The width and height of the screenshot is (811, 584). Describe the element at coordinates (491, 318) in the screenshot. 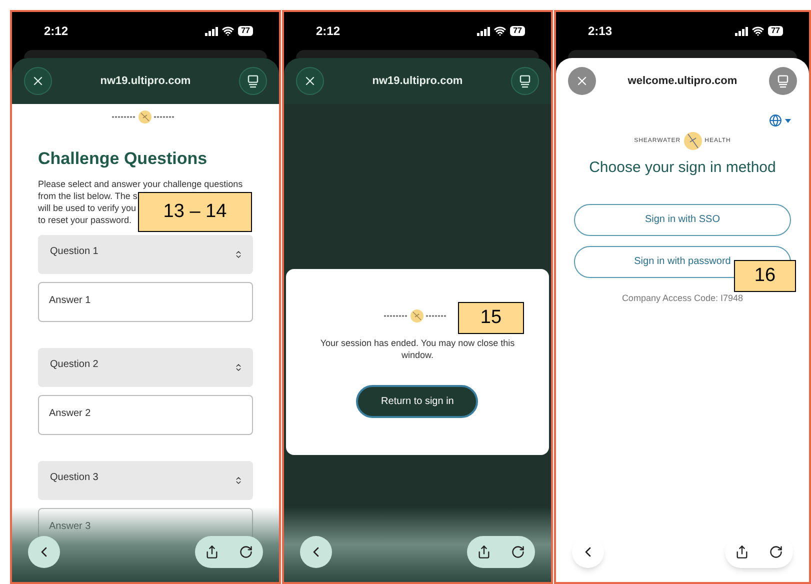

I see `step-number-tooltip: 15` at that location.